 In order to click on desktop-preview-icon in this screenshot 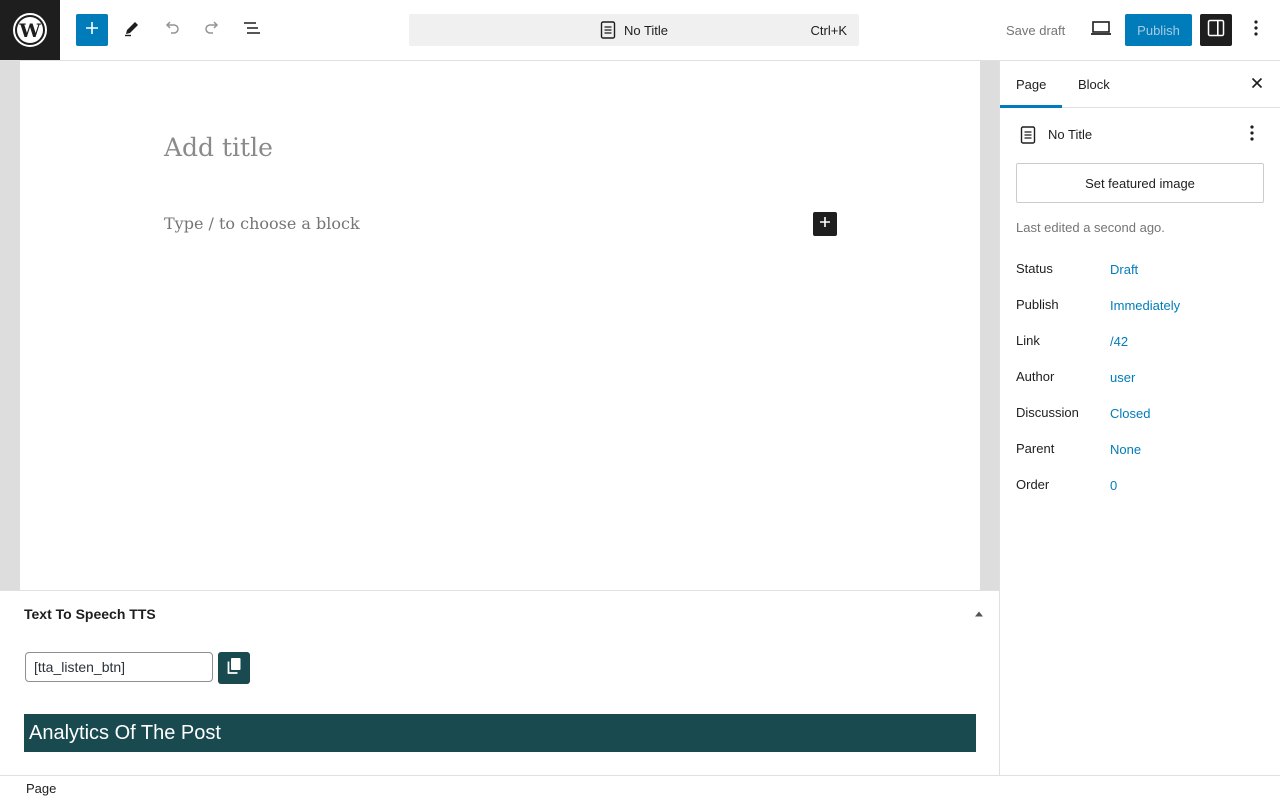, I will do `click(1101, 30)`.